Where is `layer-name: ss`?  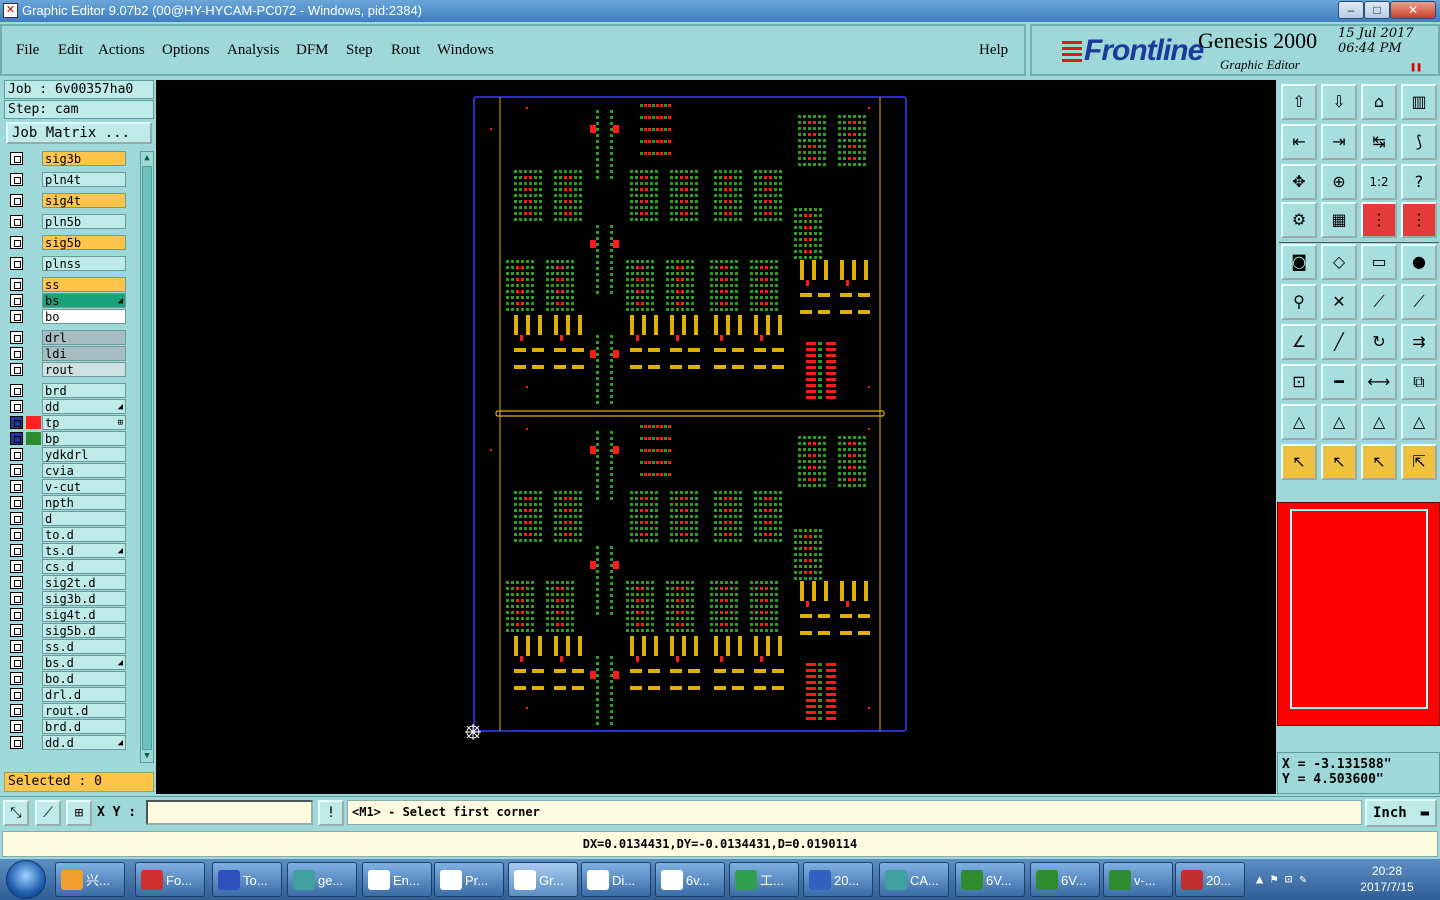
layer-name: ss is located at coordinates (84, 284).